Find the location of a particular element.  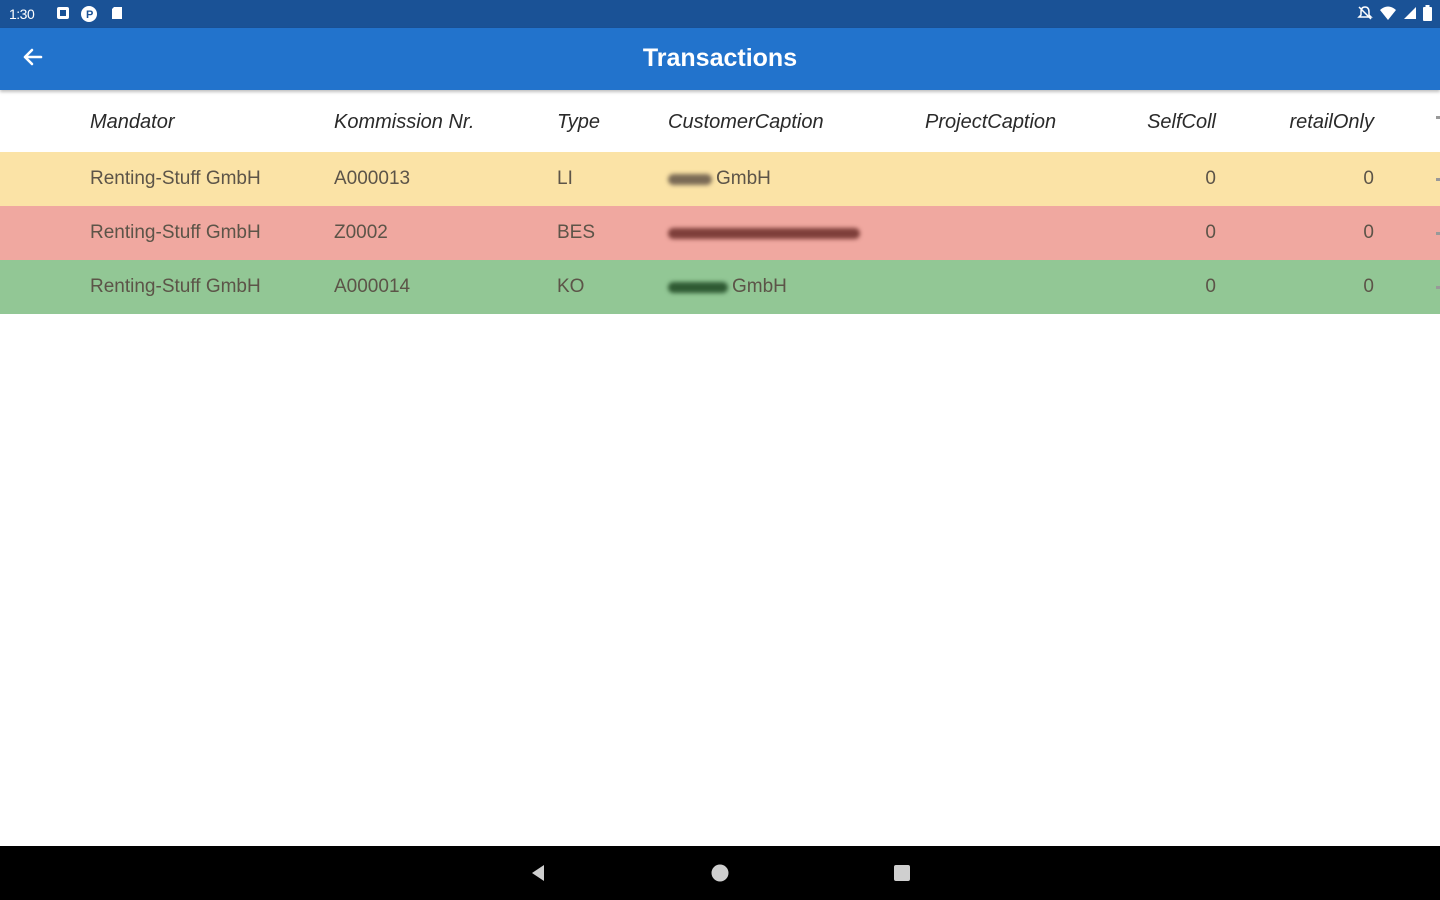

cell-kommission-nr: Z0002 is located at coordinates (361, 232).